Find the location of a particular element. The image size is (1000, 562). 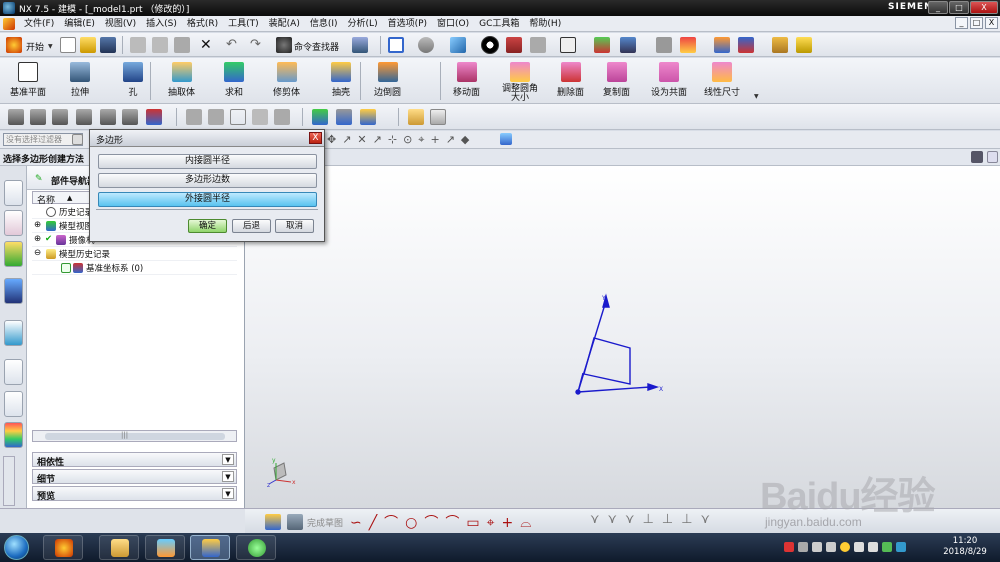

background-icon is located at coordinates (568, 45).